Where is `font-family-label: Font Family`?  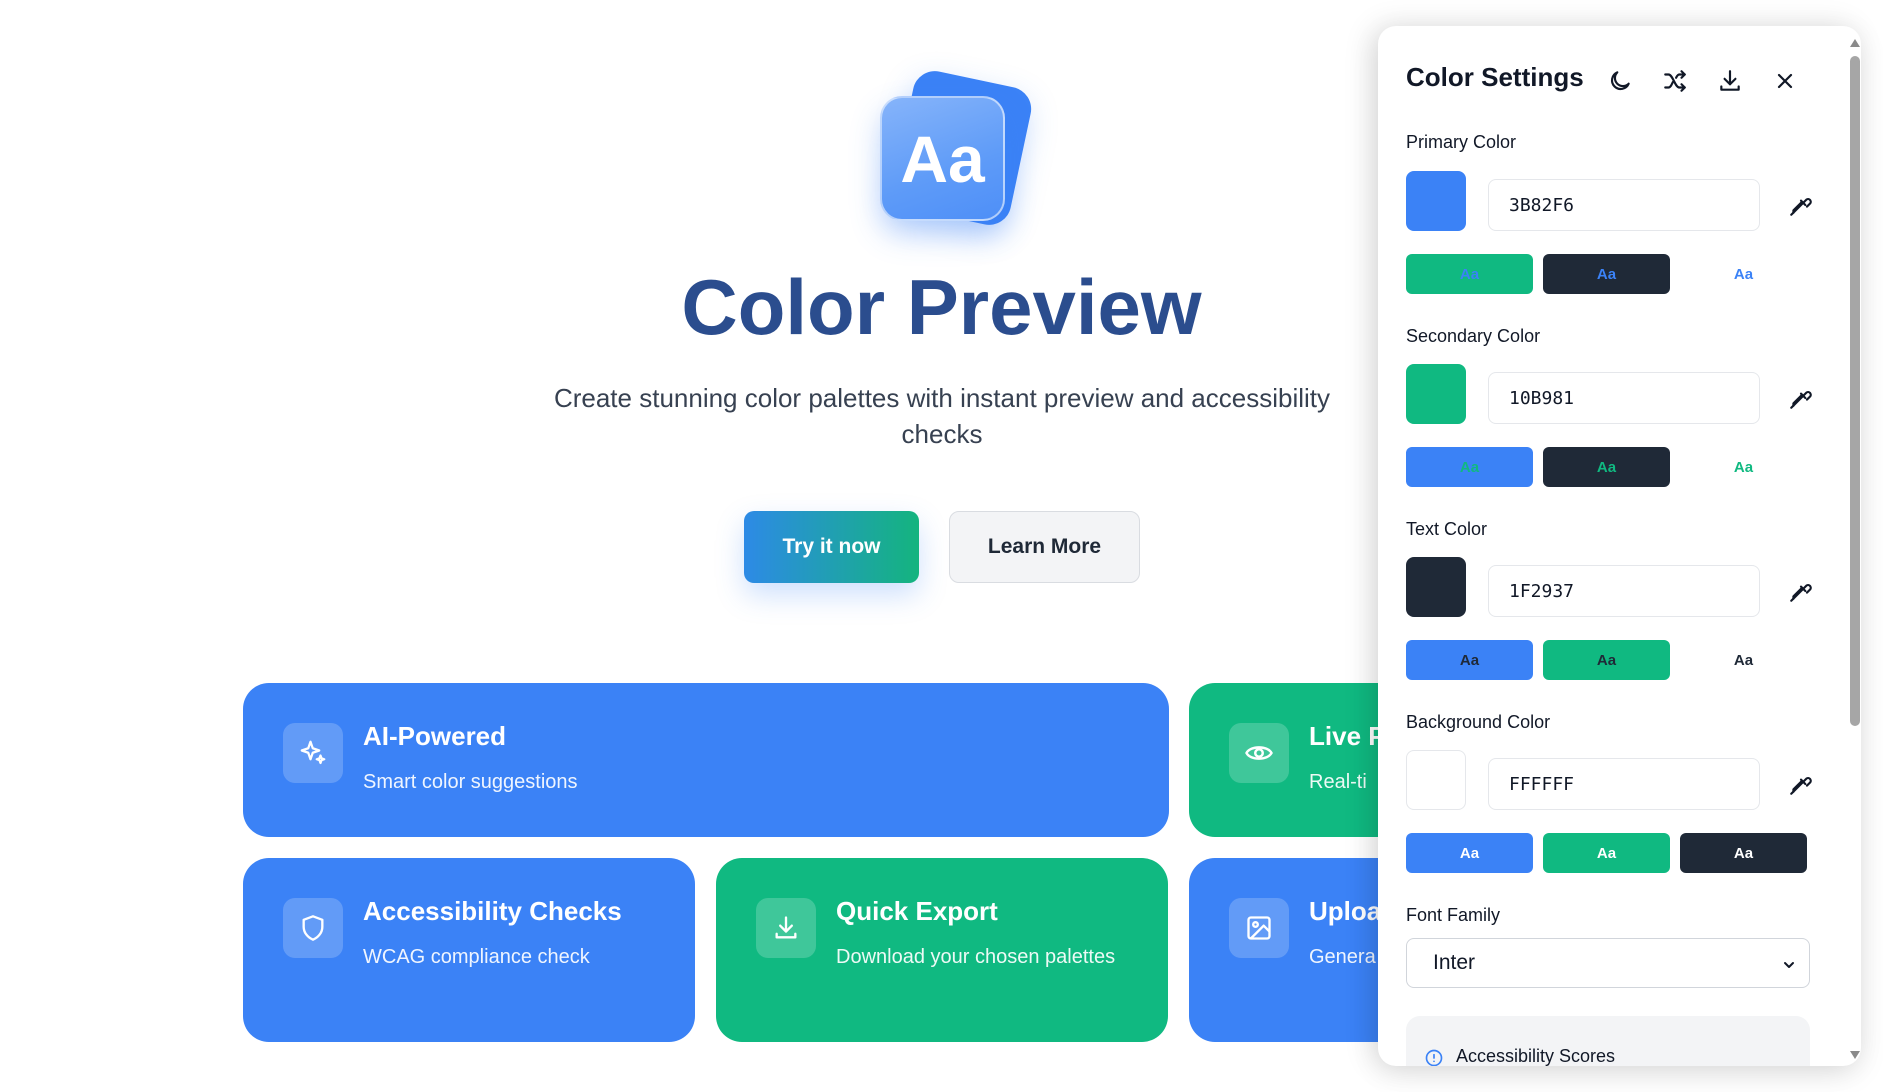 font-family-label: Font Family is located at coordinates (1453, 915).